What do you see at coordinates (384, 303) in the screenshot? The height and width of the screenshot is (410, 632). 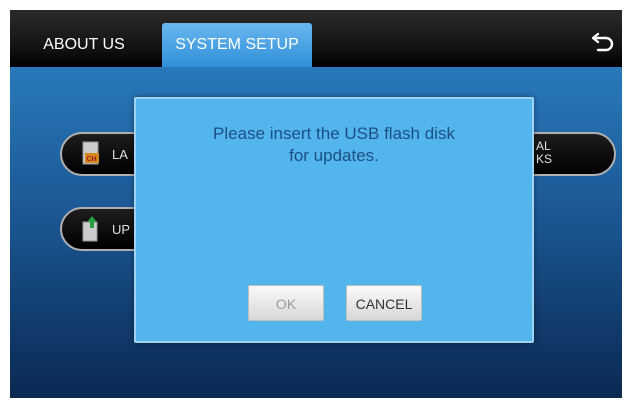 I see `cancel-button: CANCEL` at bounding box center [384, 303].